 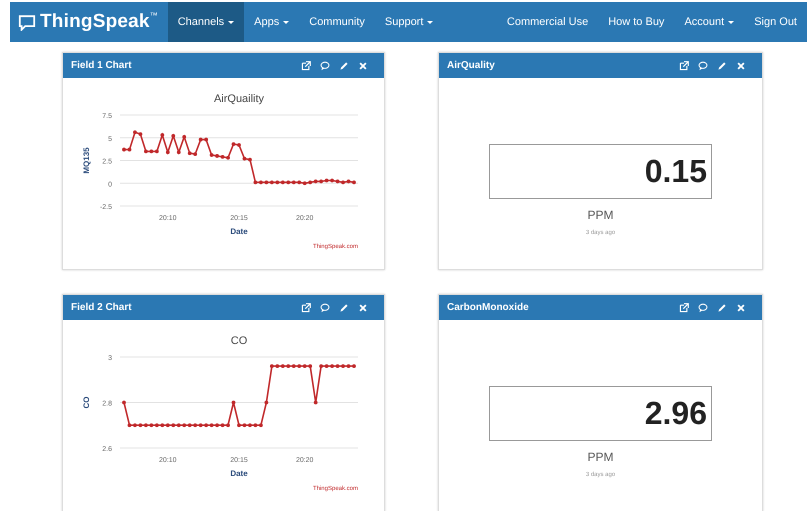 I want to click on value-display: 2.96, so click(x=600, y=413).